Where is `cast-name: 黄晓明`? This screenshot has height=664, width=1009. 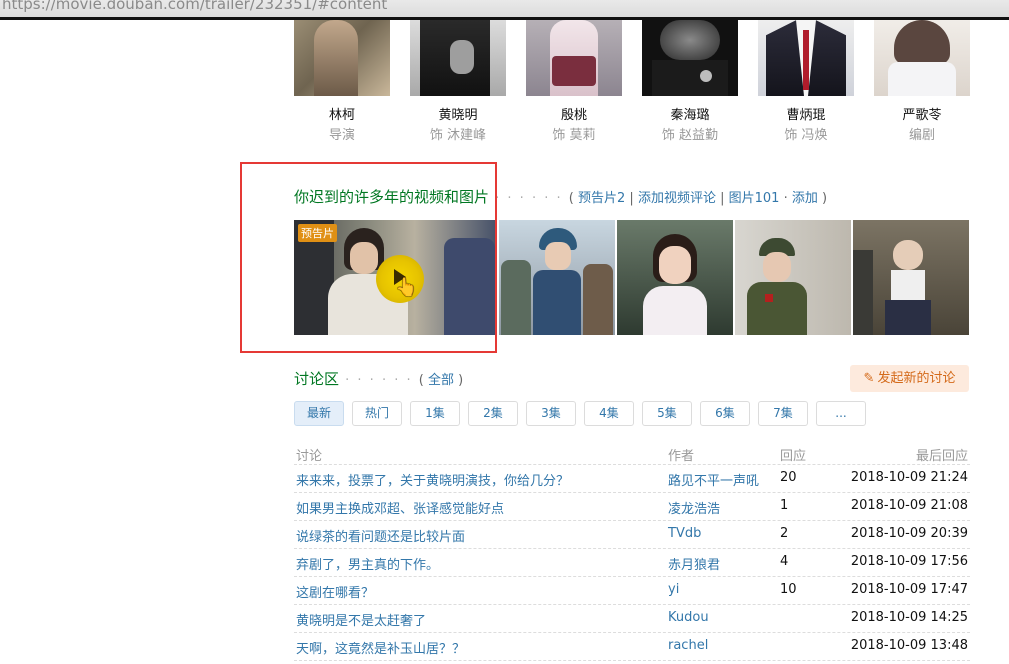 cast-name: 黄晓明 is located at coordinates (458, 113).